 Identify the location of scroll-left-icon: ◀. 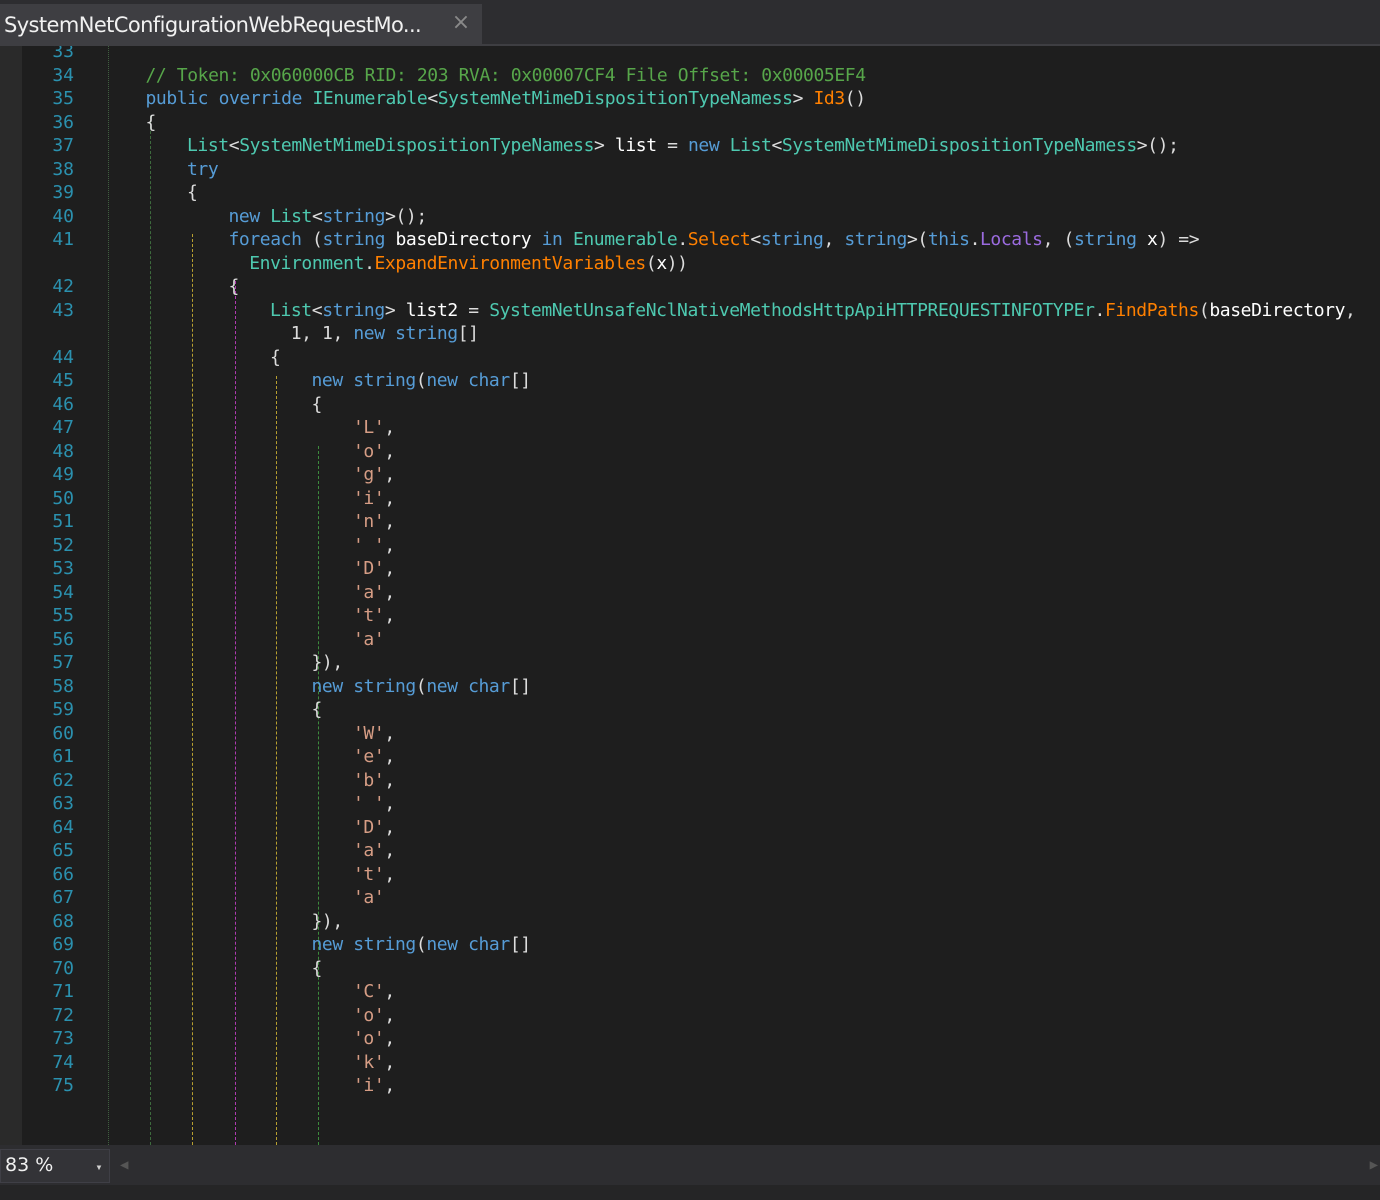
(124, 1165).